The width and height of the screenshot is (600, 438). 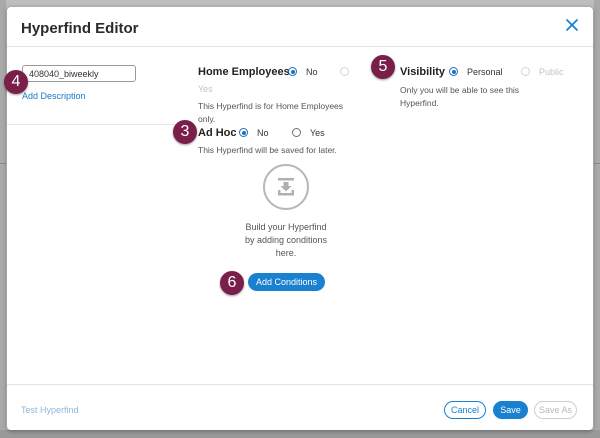 I want to click on home-employees-no-label: No, so click(x=312, y=72).